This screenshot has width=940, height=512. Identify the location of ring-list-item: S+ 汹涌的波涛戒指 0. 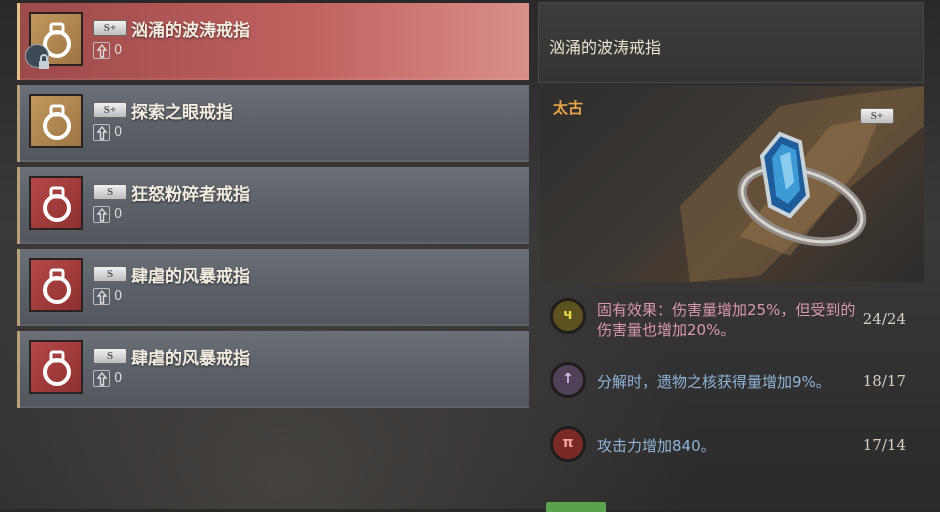
(273, 41).